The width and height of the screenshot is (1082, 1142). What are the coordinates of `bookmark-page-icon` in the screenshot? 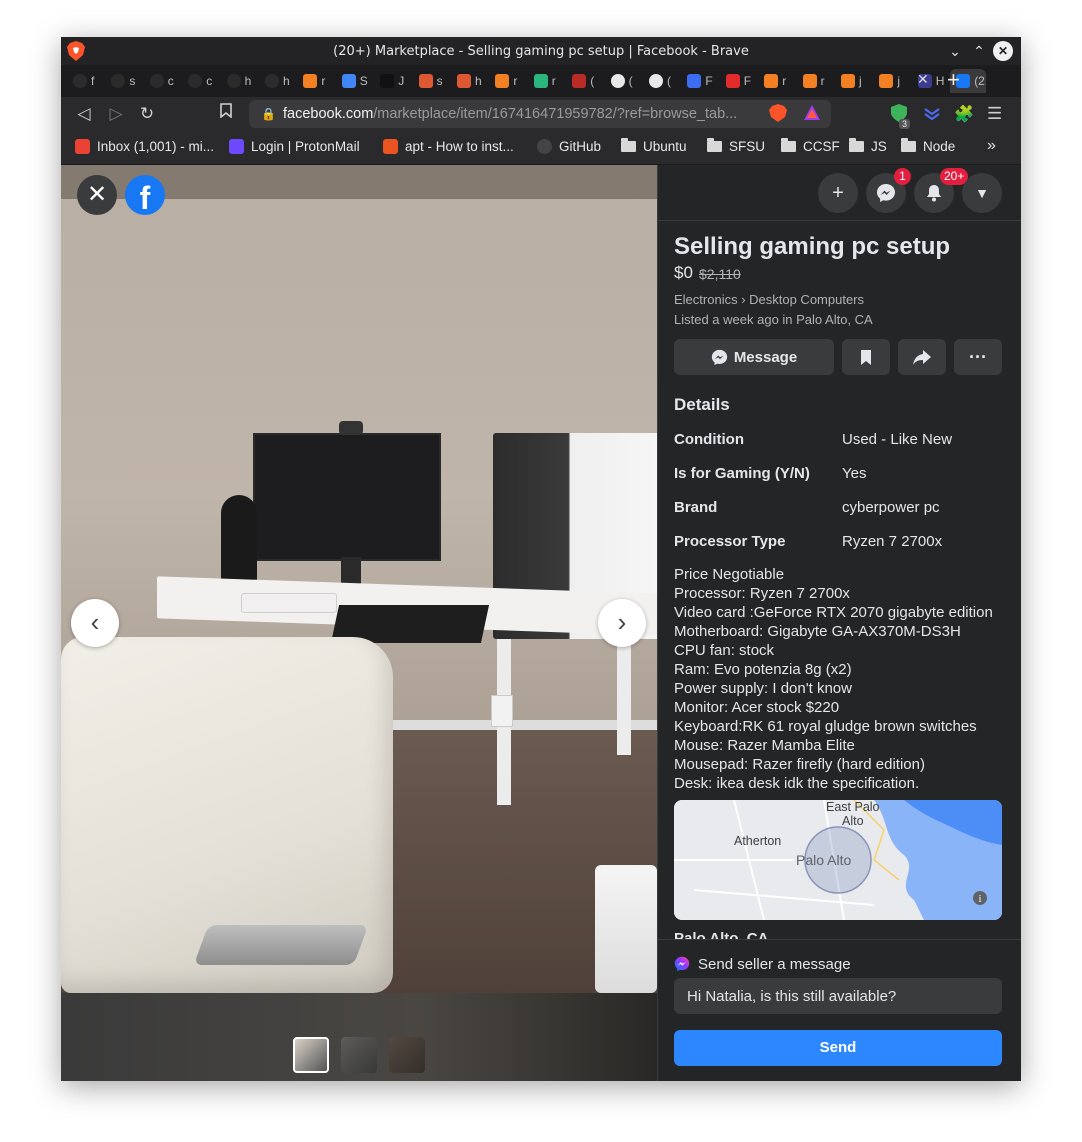 It's located at (226, 114).